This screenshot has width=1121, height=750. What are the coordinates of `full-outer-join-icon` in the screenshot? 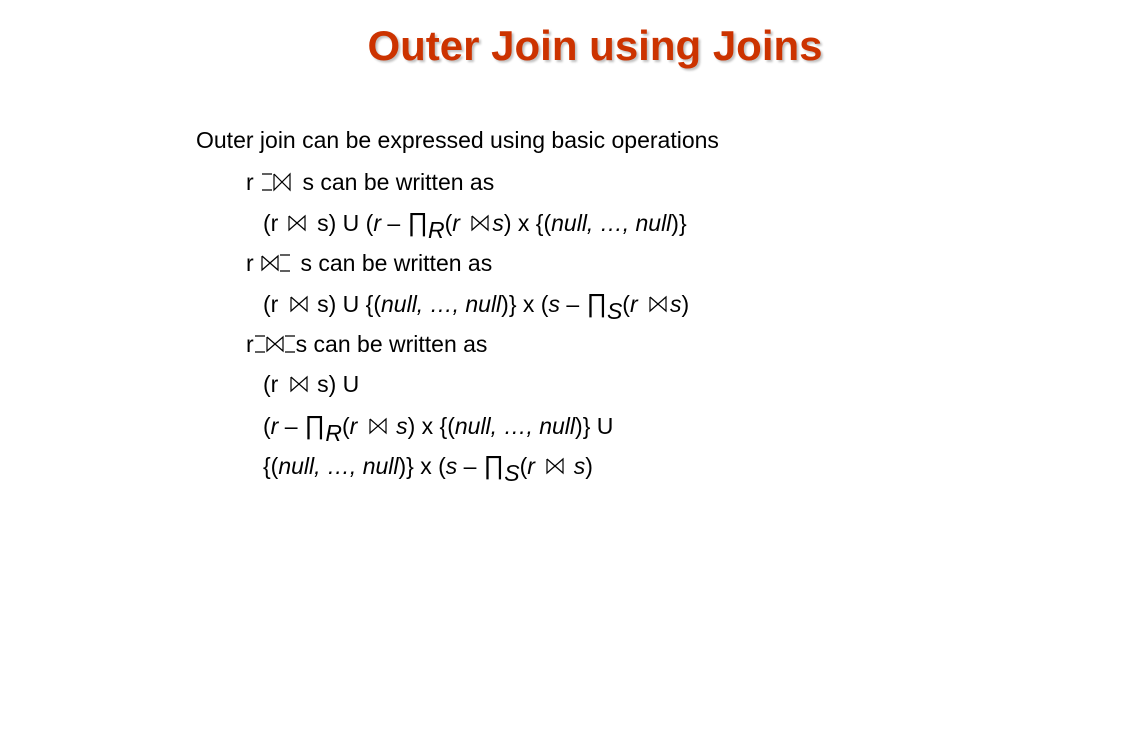 It's located at (275, 344).